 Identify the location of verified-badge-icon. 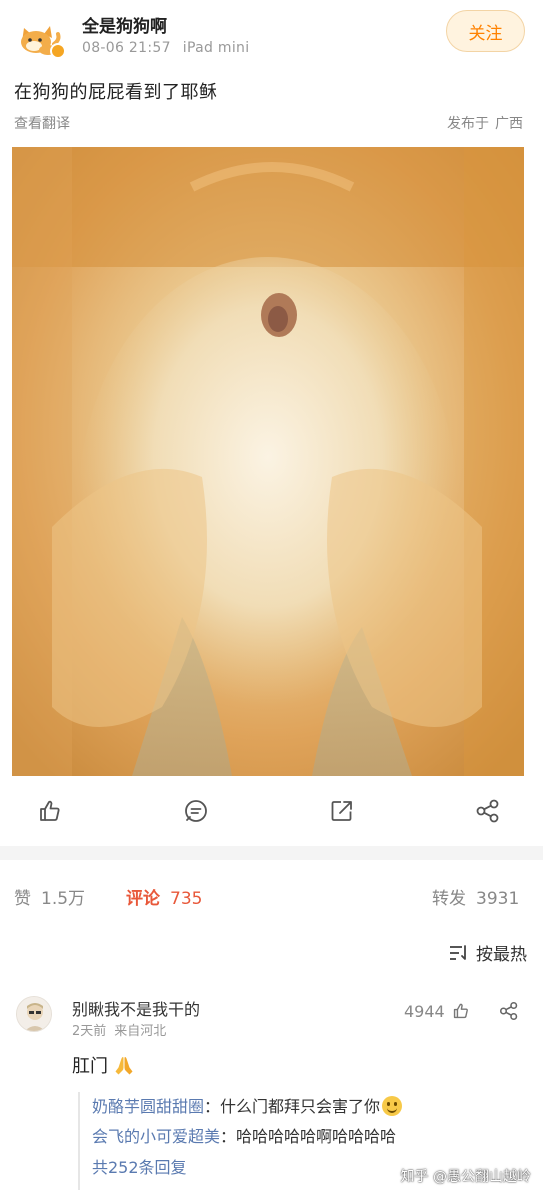
(58, 51).